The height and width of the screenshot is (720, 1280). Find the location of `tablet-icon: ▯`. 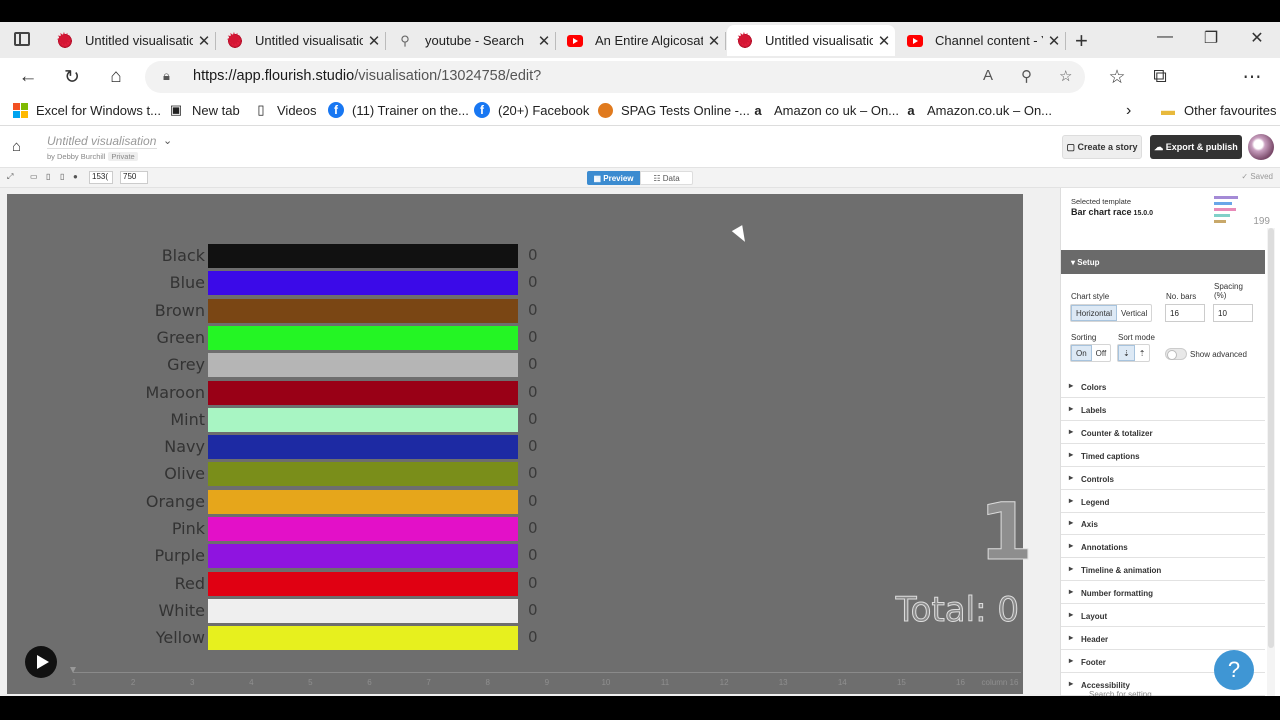

tablet-icon: ▯ is located at coordinates (48, 176).